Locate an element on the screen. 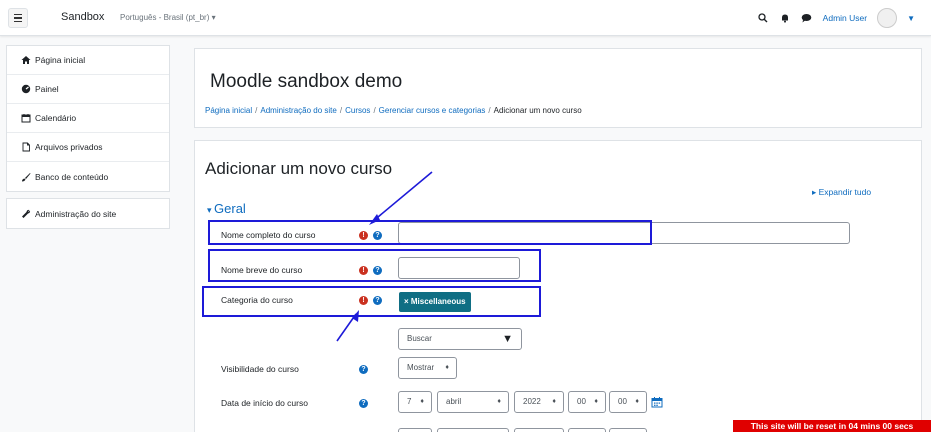 The image size is (931, 432). search-icon is located at coordinates (763, 18).